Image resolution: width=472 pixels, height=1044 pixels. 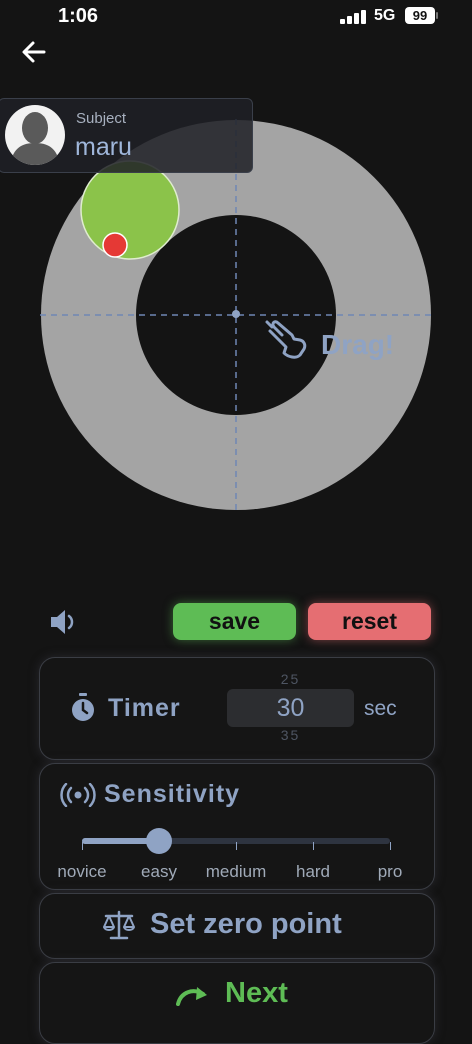 I want to click on broadcast-icon, so click(x=78, y=795).